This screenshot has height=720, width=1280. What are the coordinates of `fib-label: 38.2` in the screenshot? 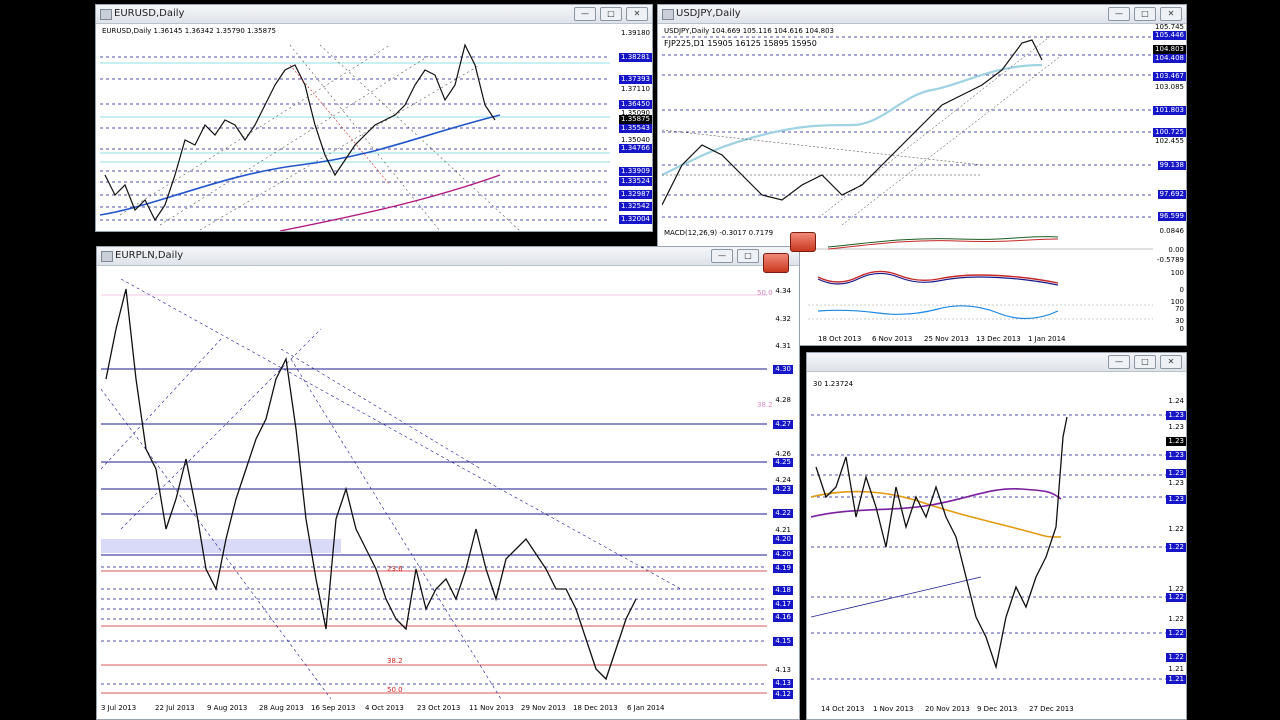 It's located at (395, 661).